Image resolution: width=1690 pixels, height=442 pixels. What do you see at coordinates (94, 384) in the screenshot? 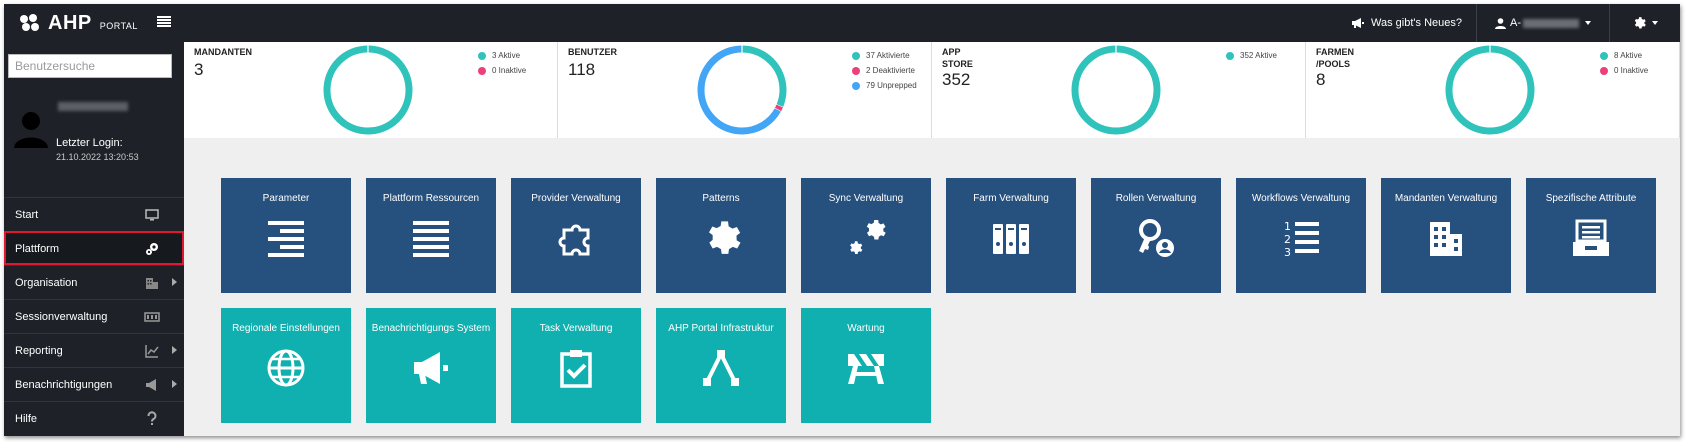
I see `sidebar-item-benachrichtigungen: Benachrichtigungen` at bounding box center [94, 384].